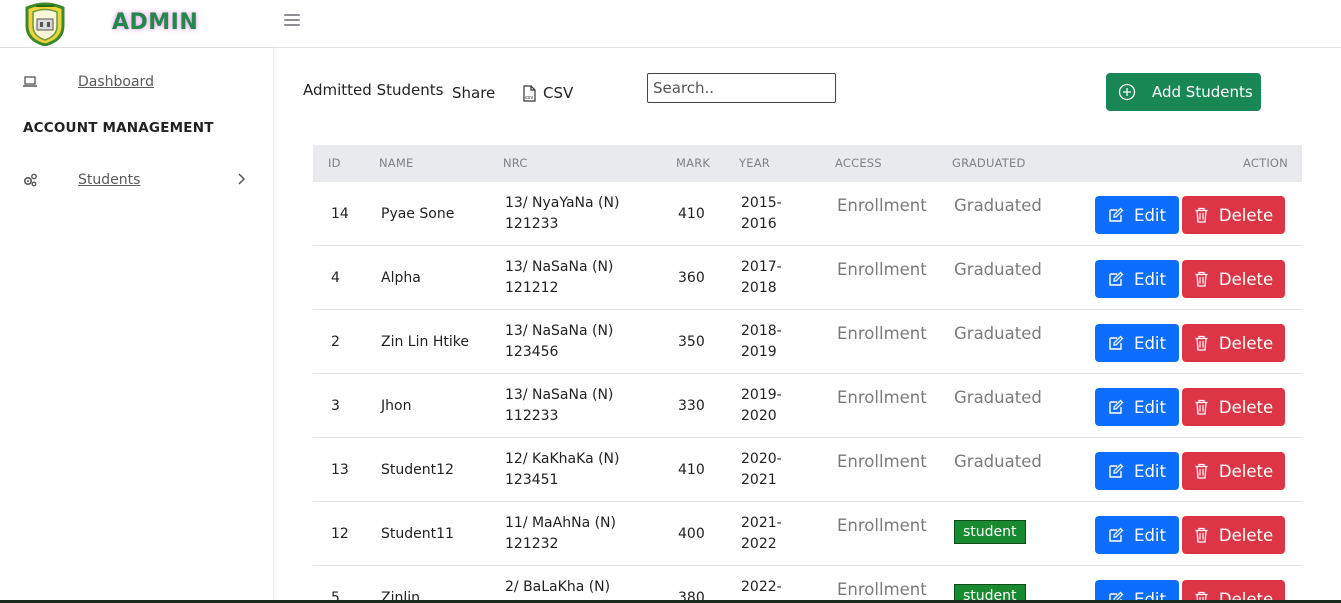 The height and width of the screenshot is (603, 1341). Describe the element at coordinates (761, 395) in the screenshot. I see `year-line: 2019-` at that location.